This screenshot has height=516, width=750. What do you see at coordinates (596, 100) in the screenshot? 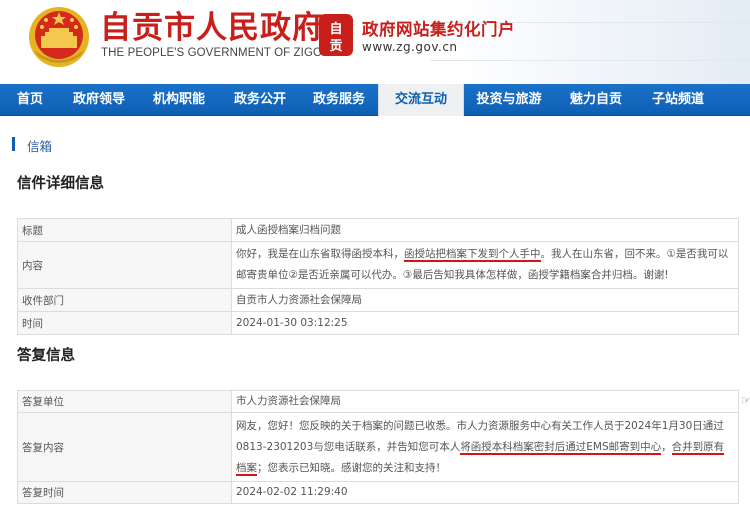
I see `nav-item-charm-zigong: 魅力自贡` at bounding box center [596, 100].